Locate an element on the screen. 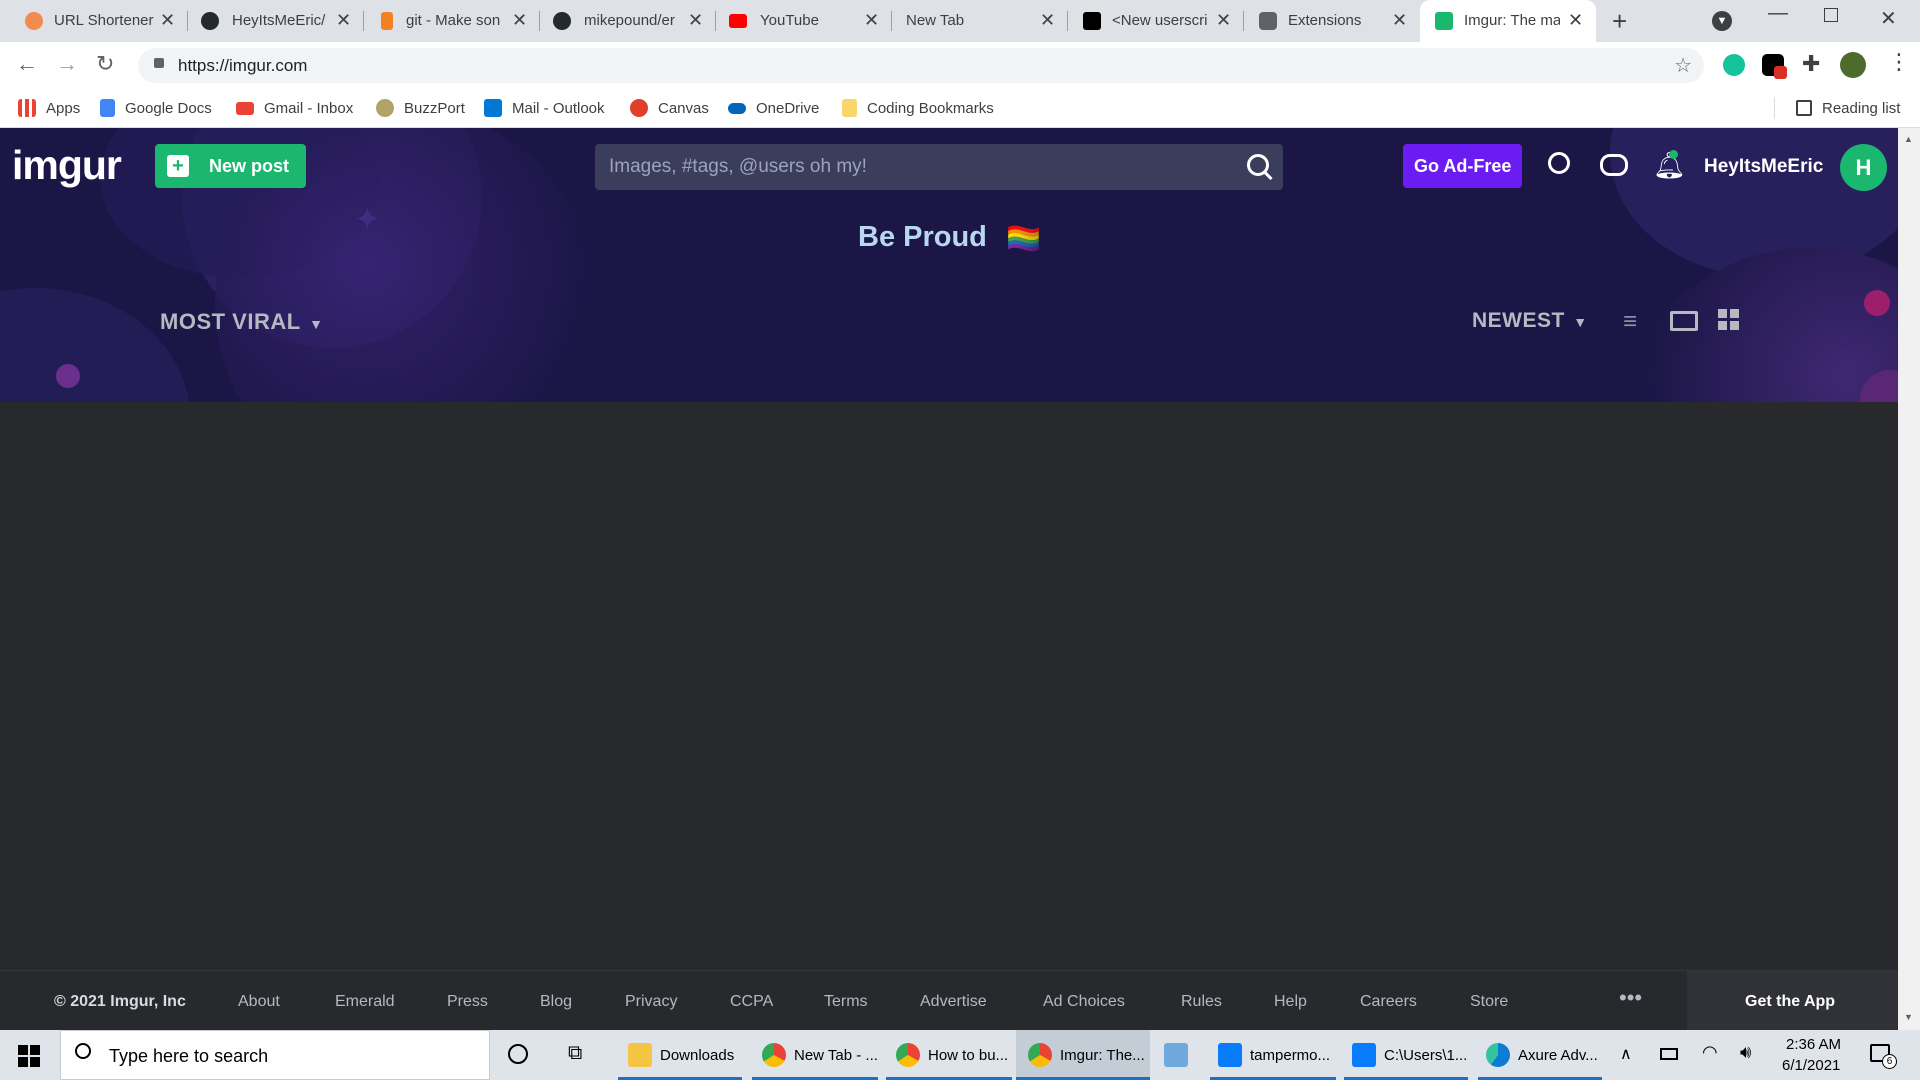 The height and width of the screenshot is (1080, 1920). footer-link-store: Store is located at coordinates (1489, 1002).